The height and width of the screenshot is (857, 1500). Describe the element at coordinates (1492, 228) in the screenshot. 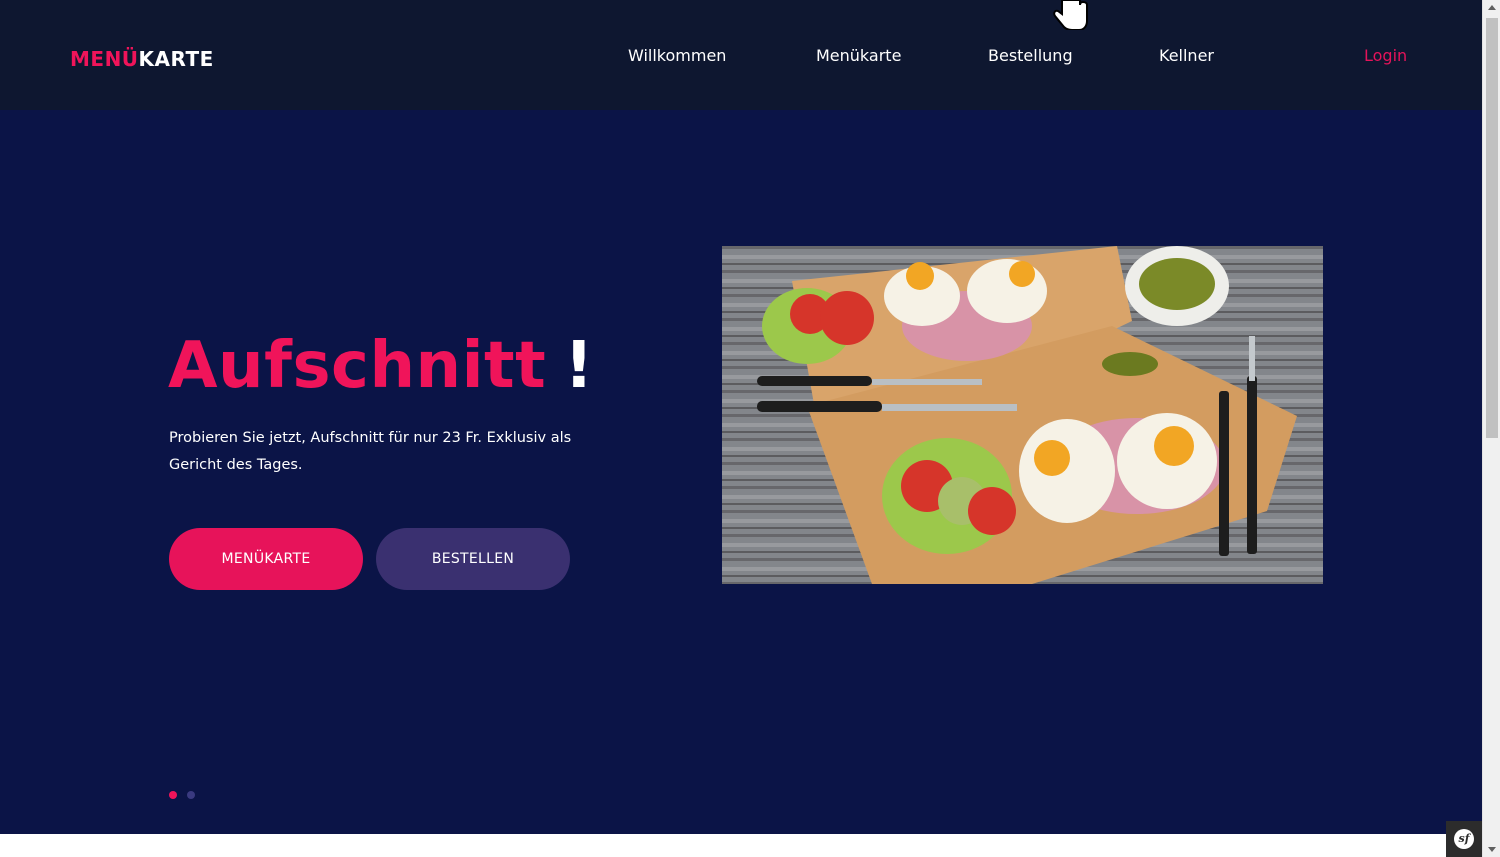

I see `scroll-thumb` at that location.